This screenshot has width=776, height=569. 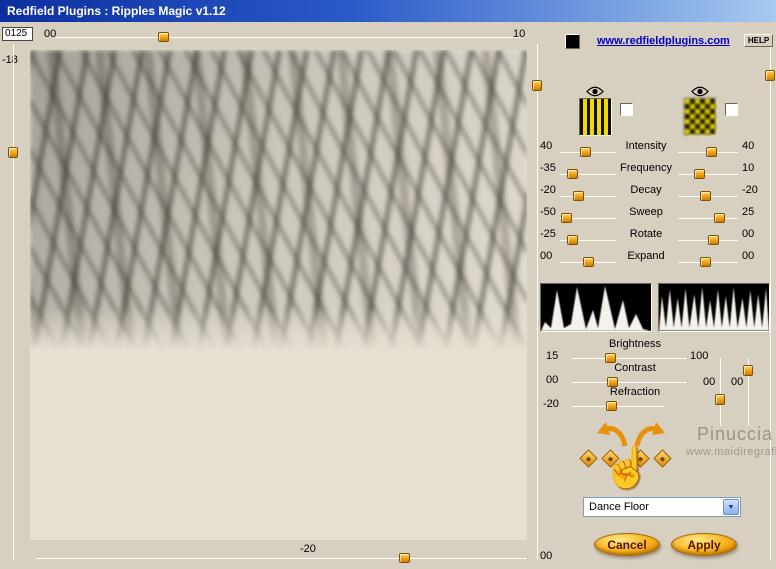 What do you see at coordinates (588, 174) in the screenshot?
I see `frequency-left-slider` at bounding box center [588, 174].